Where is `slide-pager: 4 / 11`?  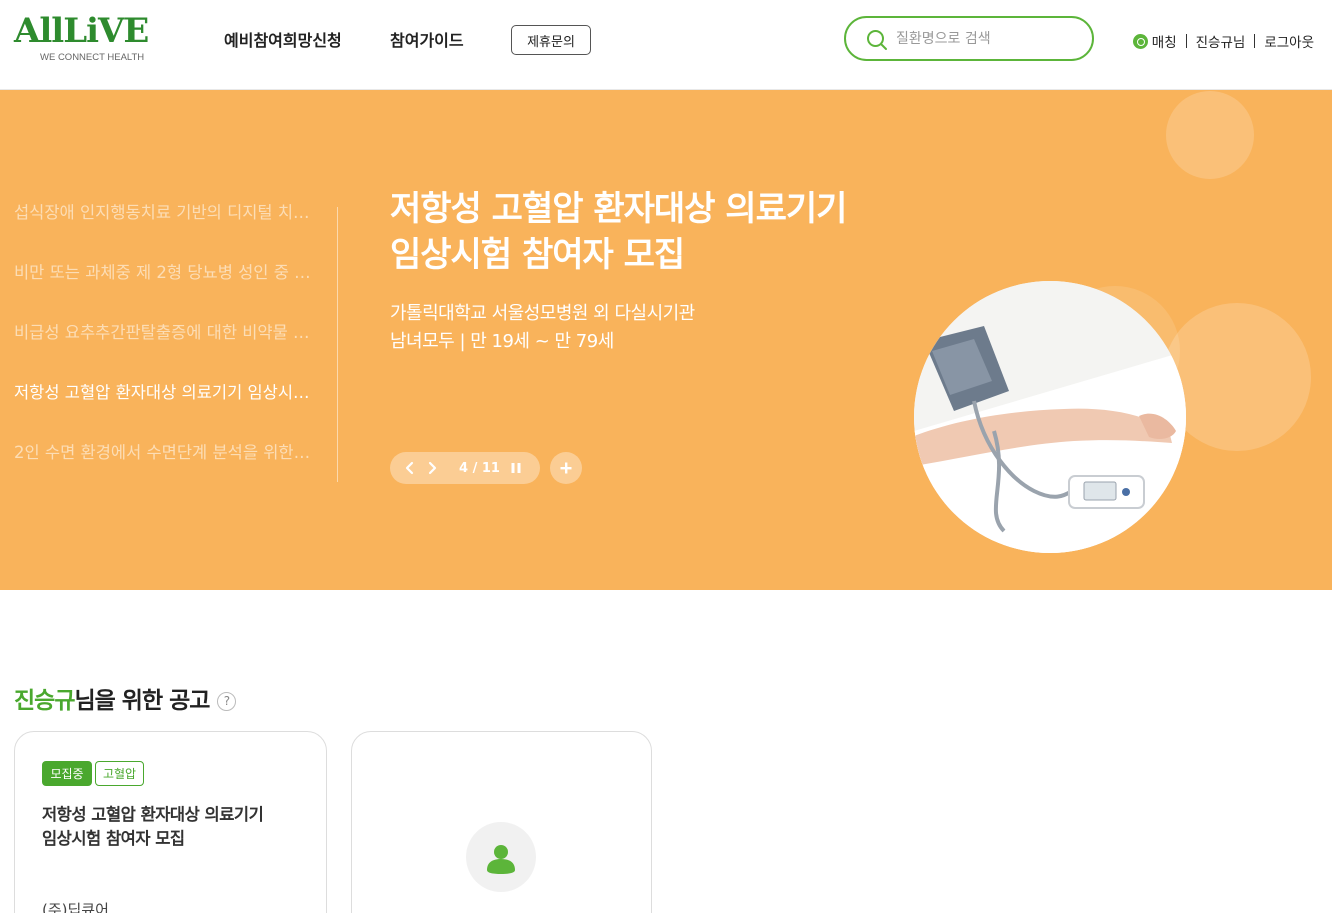
slide-pager: 4 / 11 is located at coordinates (479, 468).